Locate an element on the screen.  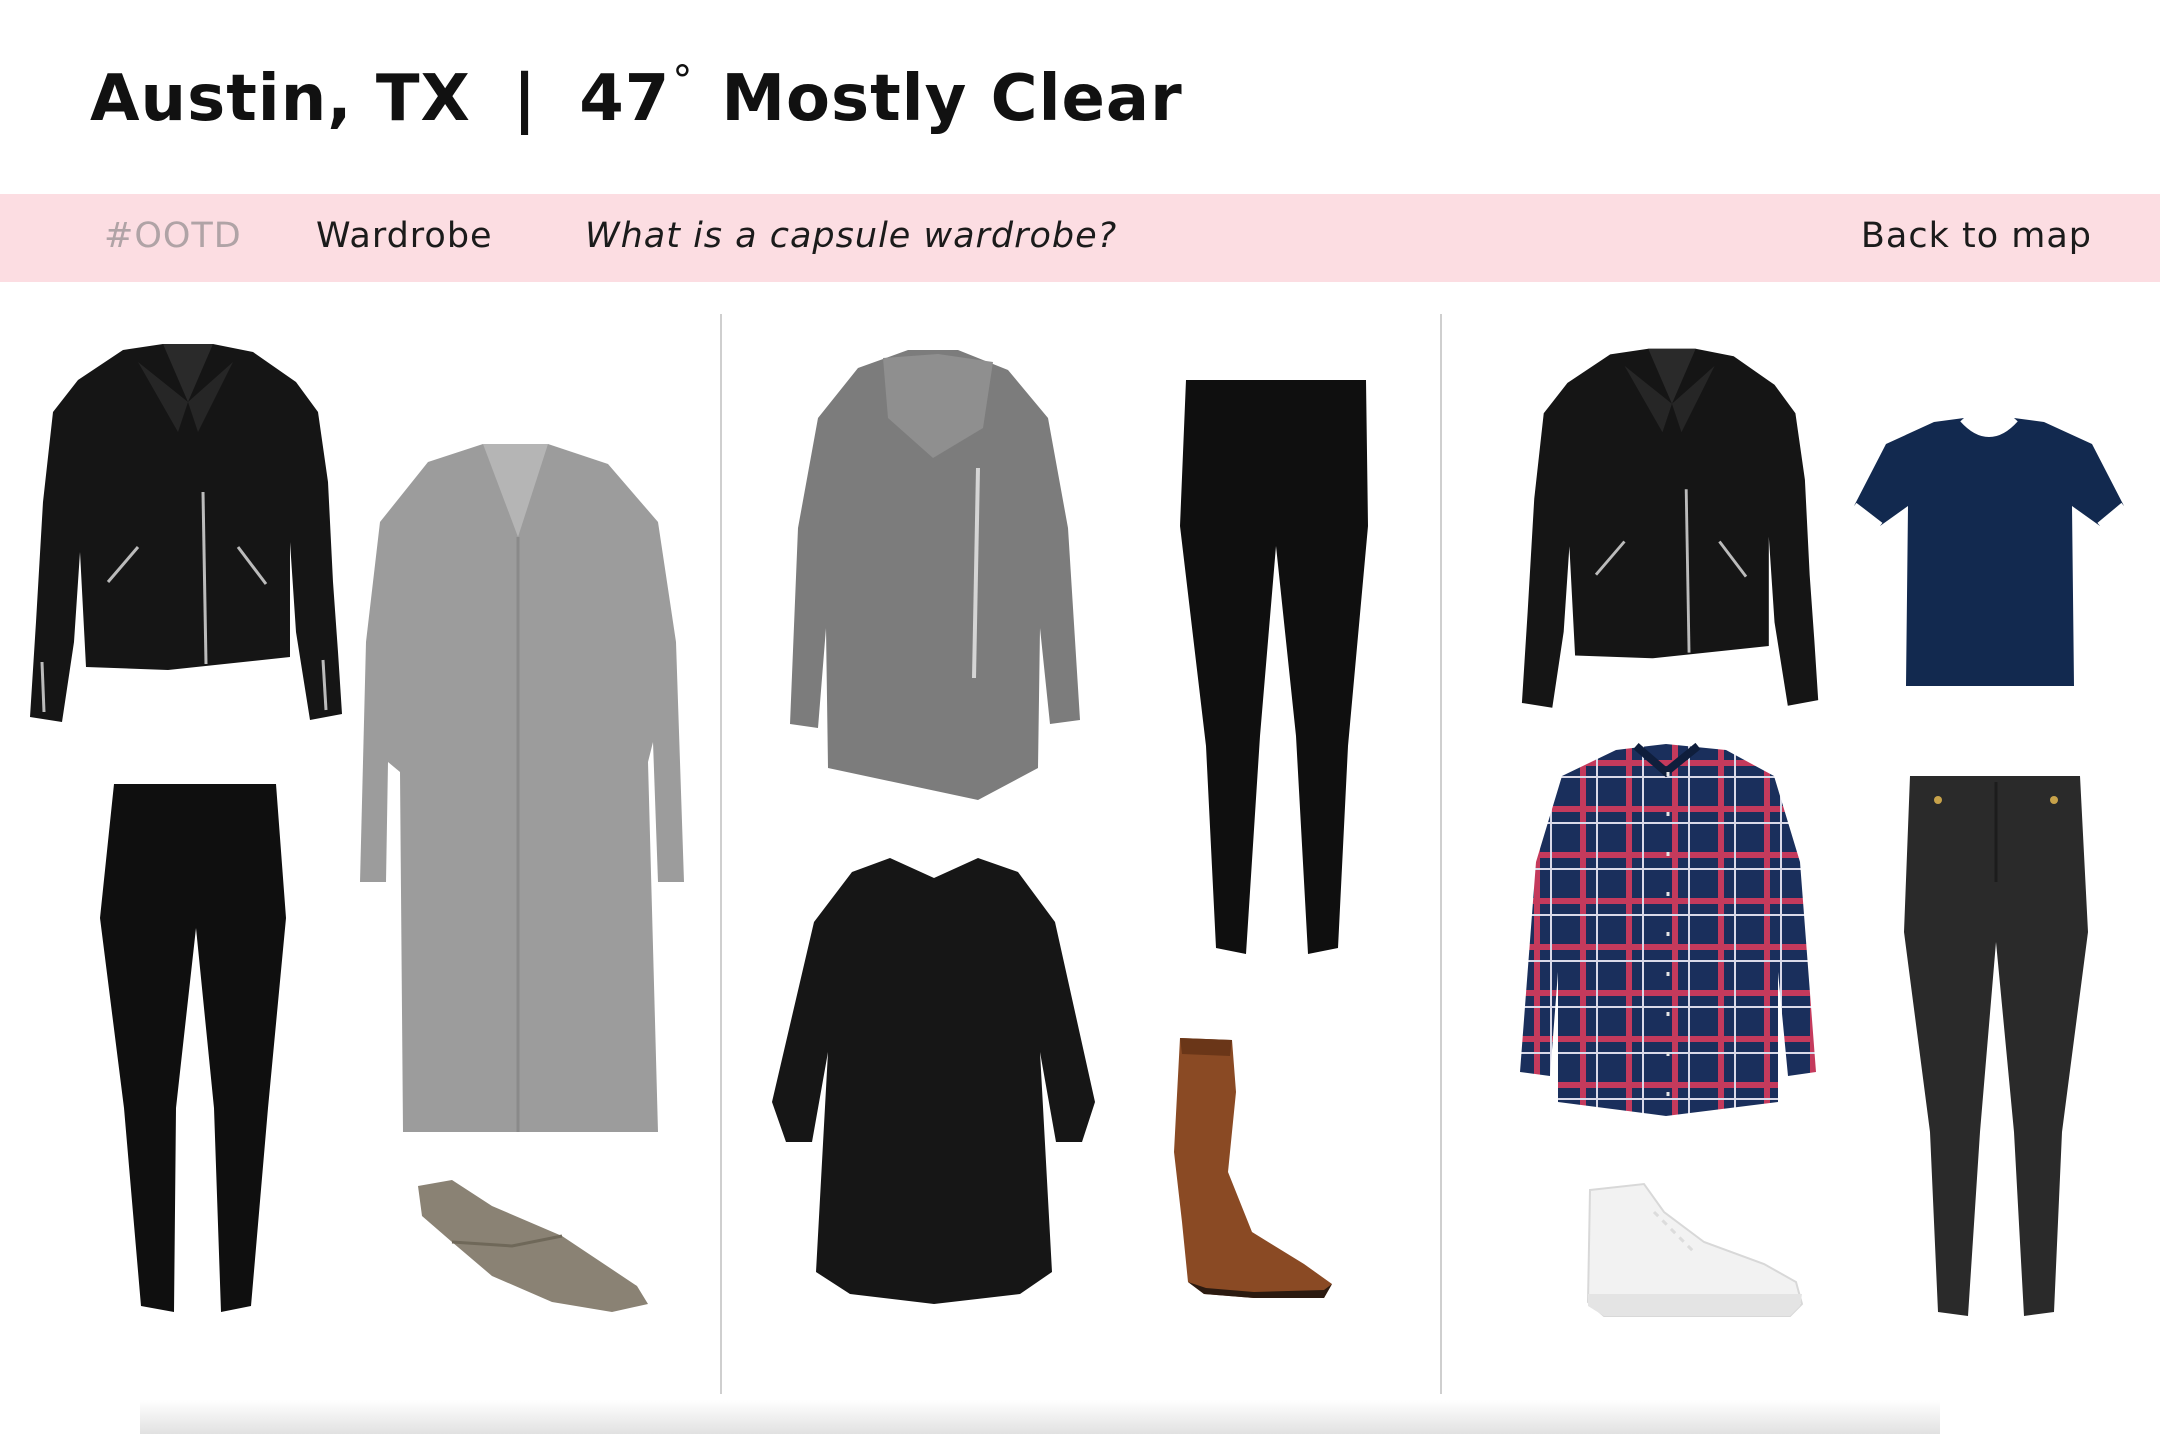
gray-long-cardigan-icon is located at coordinates (521, 787).